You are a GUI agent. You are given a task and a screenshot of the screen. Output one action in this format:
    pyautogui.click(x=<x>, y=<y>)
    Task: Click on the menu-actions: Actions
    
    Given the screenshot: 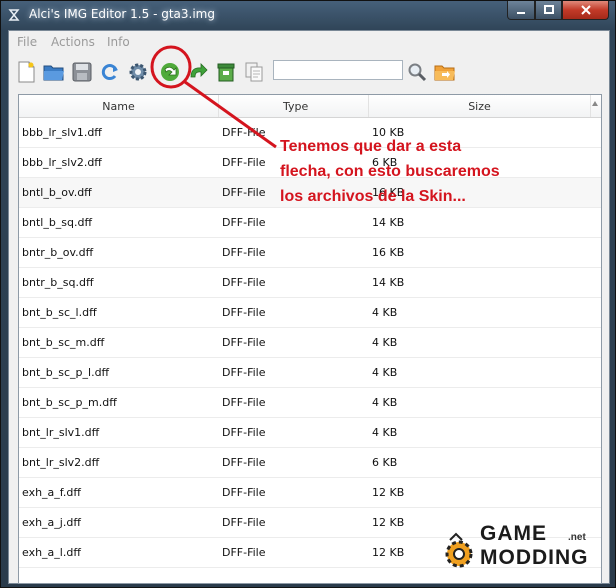 What is the action you would take?
    pyautogui.click(x=73, y=42)
    